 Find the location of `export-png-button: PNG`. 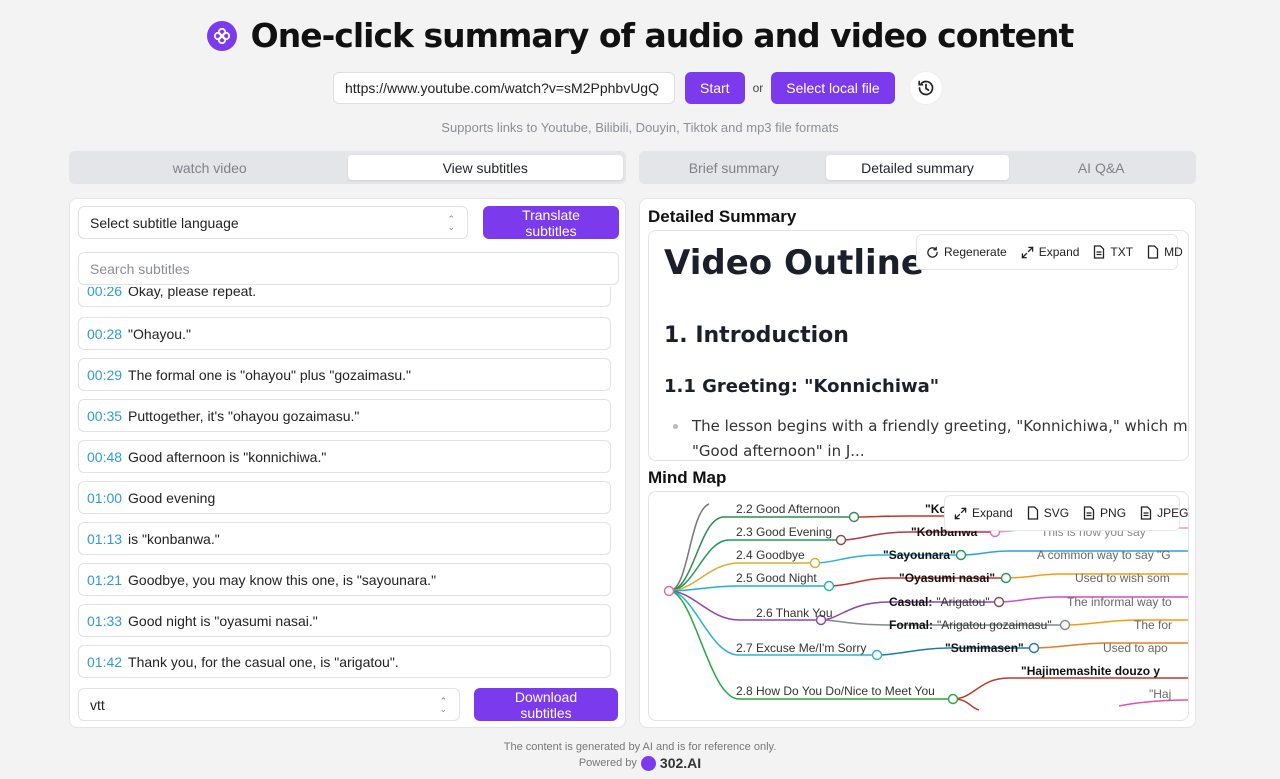

export-png-button: PNG is located at coordinates (1104, 513).